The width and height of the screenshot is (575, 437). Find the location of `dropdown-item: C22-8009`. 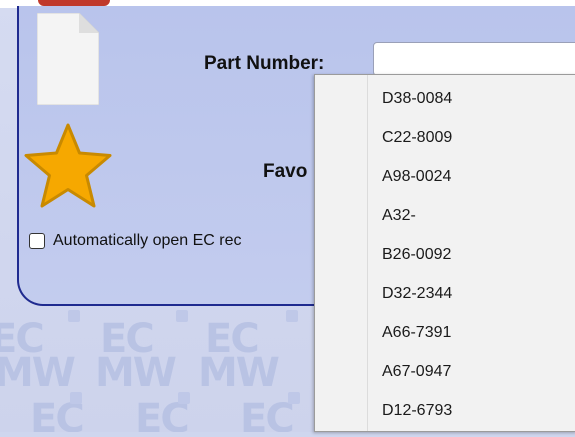

dropdown-item: C22-8009 is located at coordinates (417, 144).